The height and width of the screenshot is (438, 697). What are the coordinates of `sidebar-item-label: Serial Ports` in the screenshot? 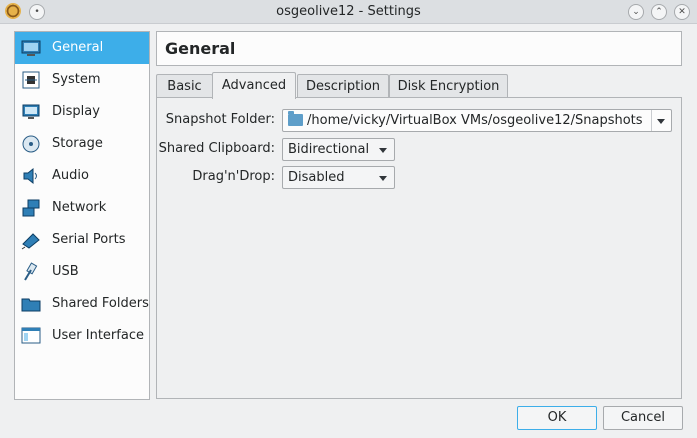 It's located at (89, 239).